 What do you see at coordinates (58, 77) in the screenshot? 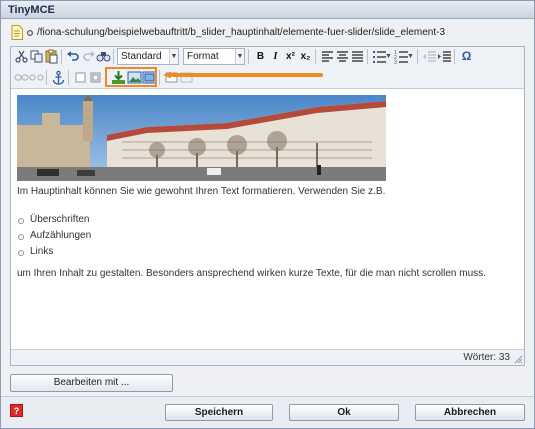
I see `anchor-icon` at bounding box center [58, 77].